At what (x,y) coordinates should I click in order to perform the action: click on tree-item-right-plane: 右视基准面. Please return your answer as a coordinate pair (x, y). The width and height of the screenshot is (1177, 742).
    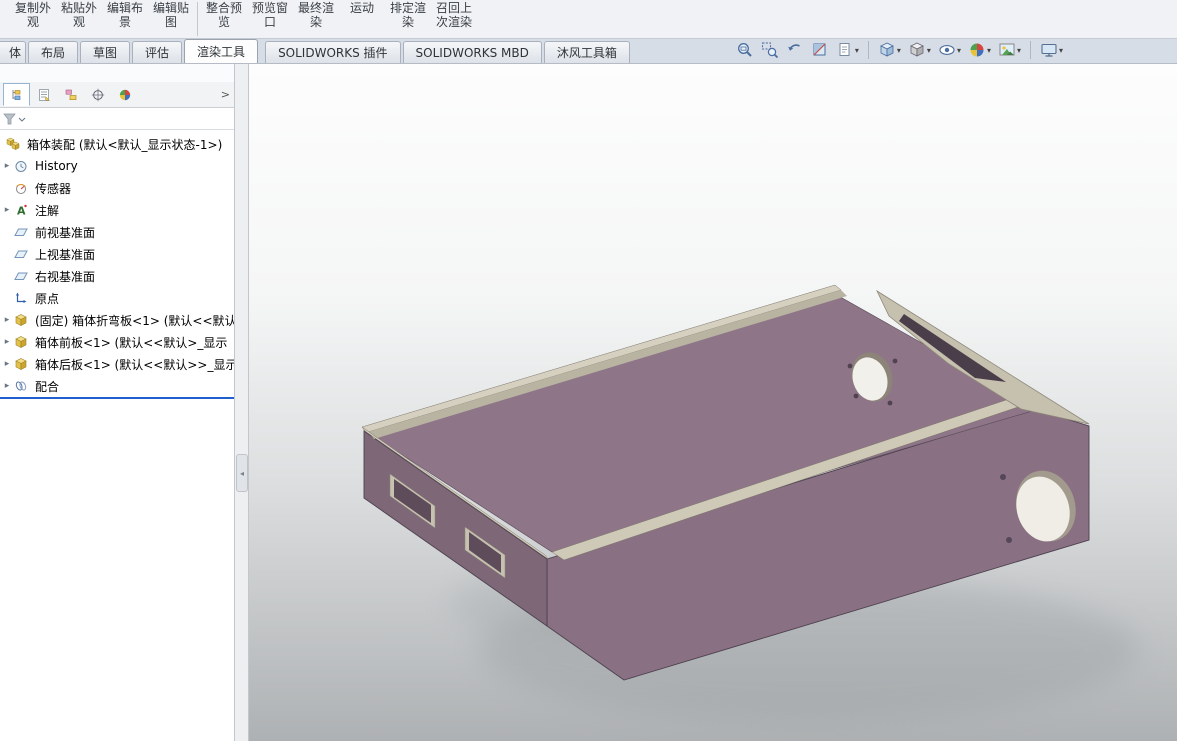
    Looking at the image, I should click on (117, 276).